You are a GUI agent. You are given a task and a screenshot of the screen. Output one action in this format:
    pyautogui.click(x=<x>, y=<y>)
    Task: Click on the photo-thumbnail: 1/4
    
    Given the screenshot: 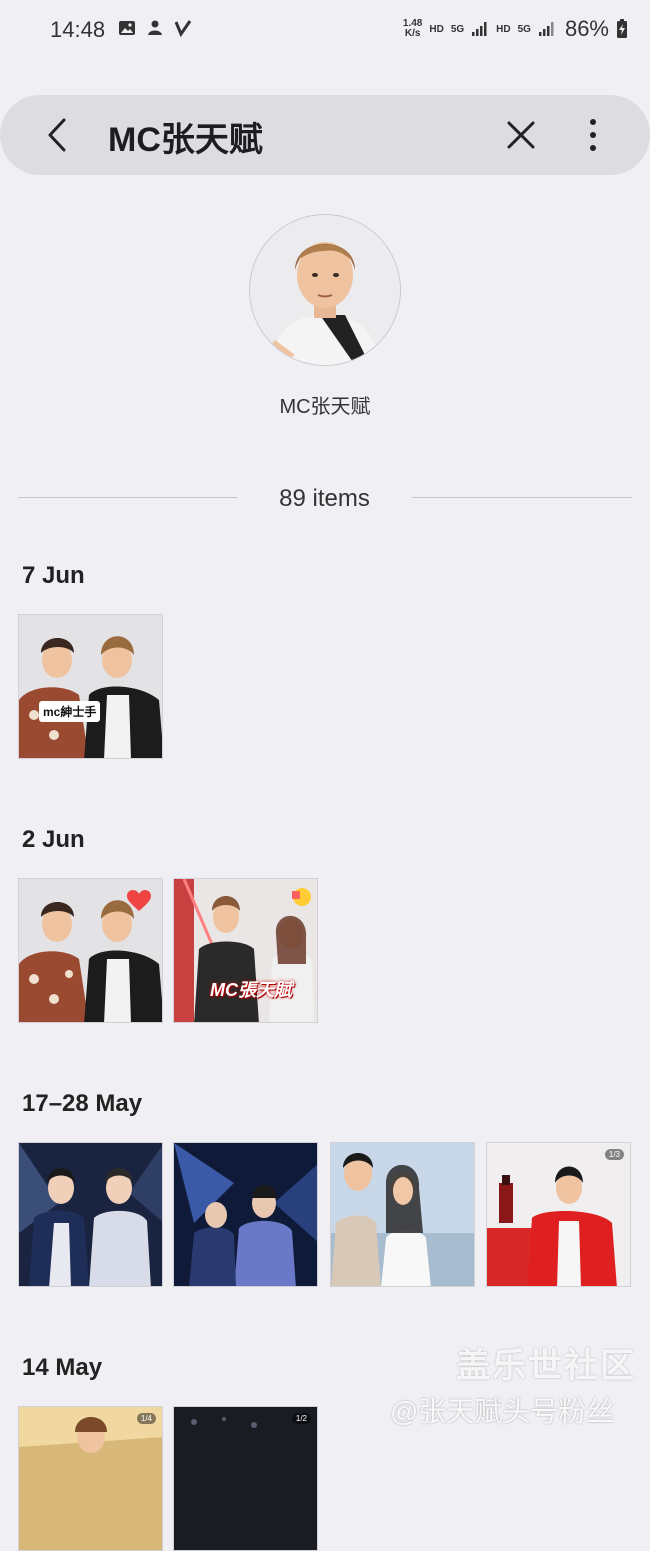 What is the action you would take?
    pyautogui.click(x=90, y=1478)
    